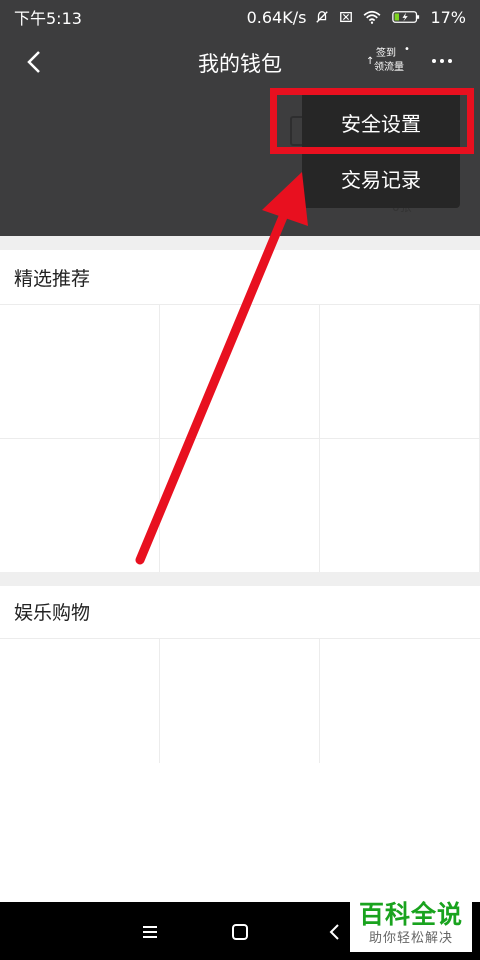 The image size is (480, 960). I want to click on watermark-logo: 百科全说 助你轻松解决, so click(411, 926).